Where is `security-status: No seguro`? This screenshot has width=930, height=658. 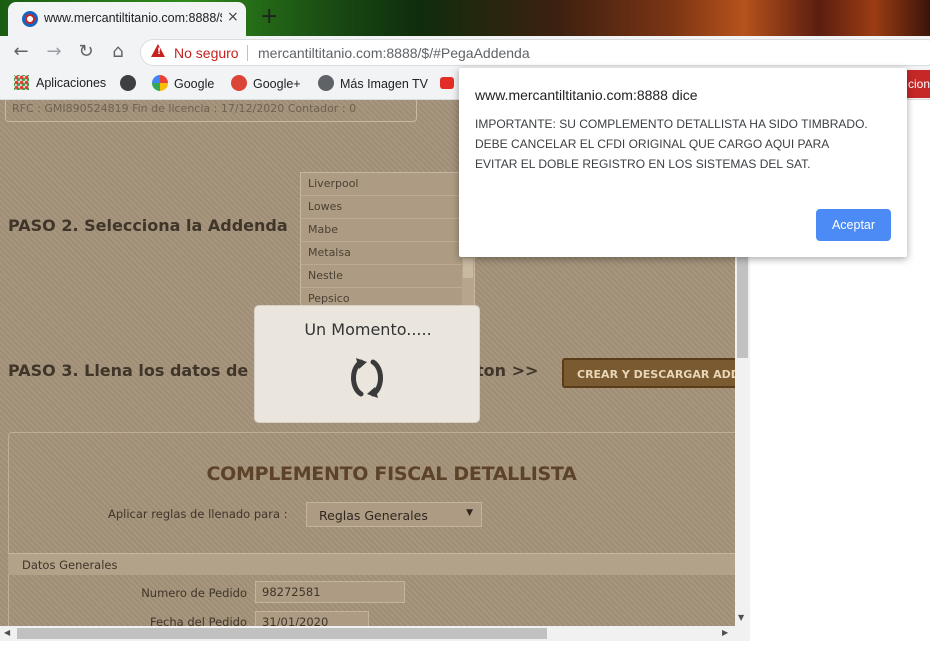 security-status: No seguro is located at coordinates (206, 53).